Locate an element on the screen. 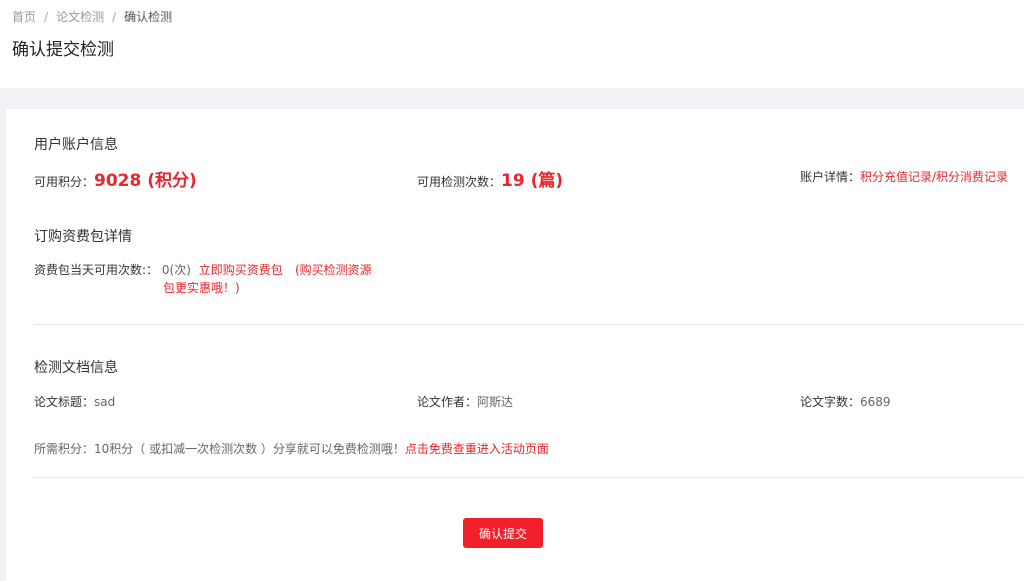 The height and width of the screenshot is (581, 1024). points-label: 可用积分： is located at coordinates (64, 182).